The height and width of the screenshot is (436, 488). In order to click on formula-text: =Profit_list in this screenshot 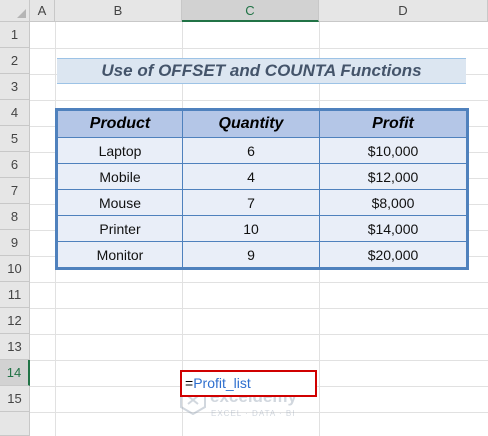, I will do `click(218, 383)`.